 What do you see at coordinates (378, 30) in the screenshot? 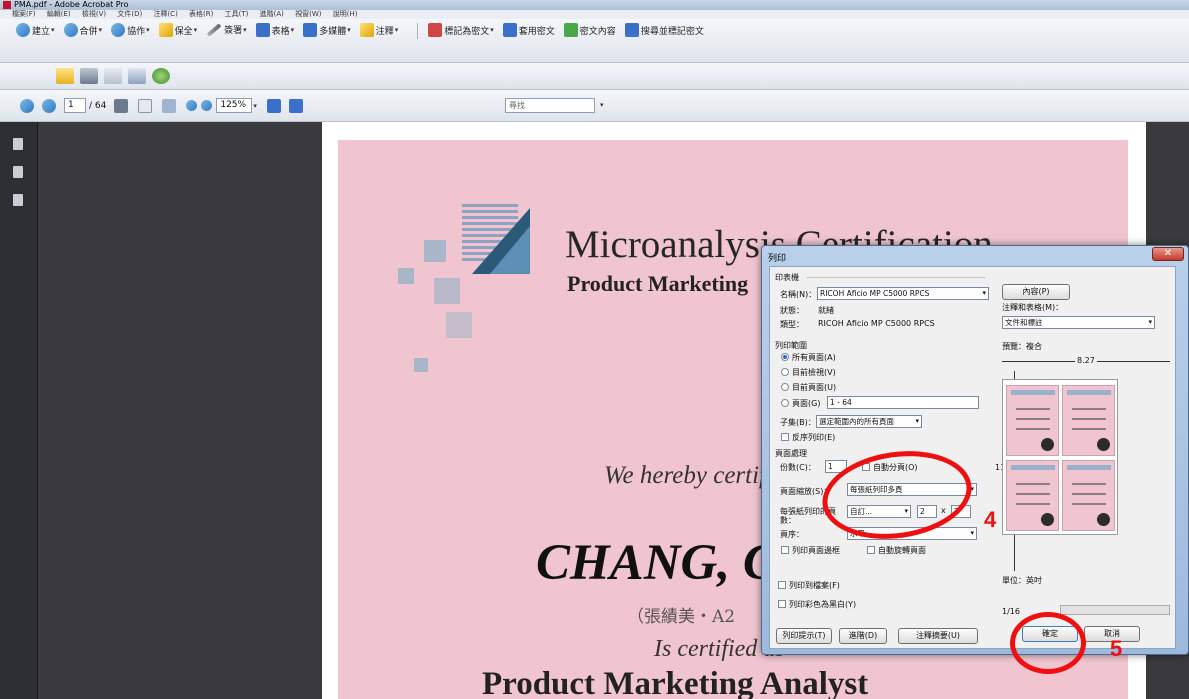
I see `comment-button: 注釋 ▾` at bounding box center [378, 30].